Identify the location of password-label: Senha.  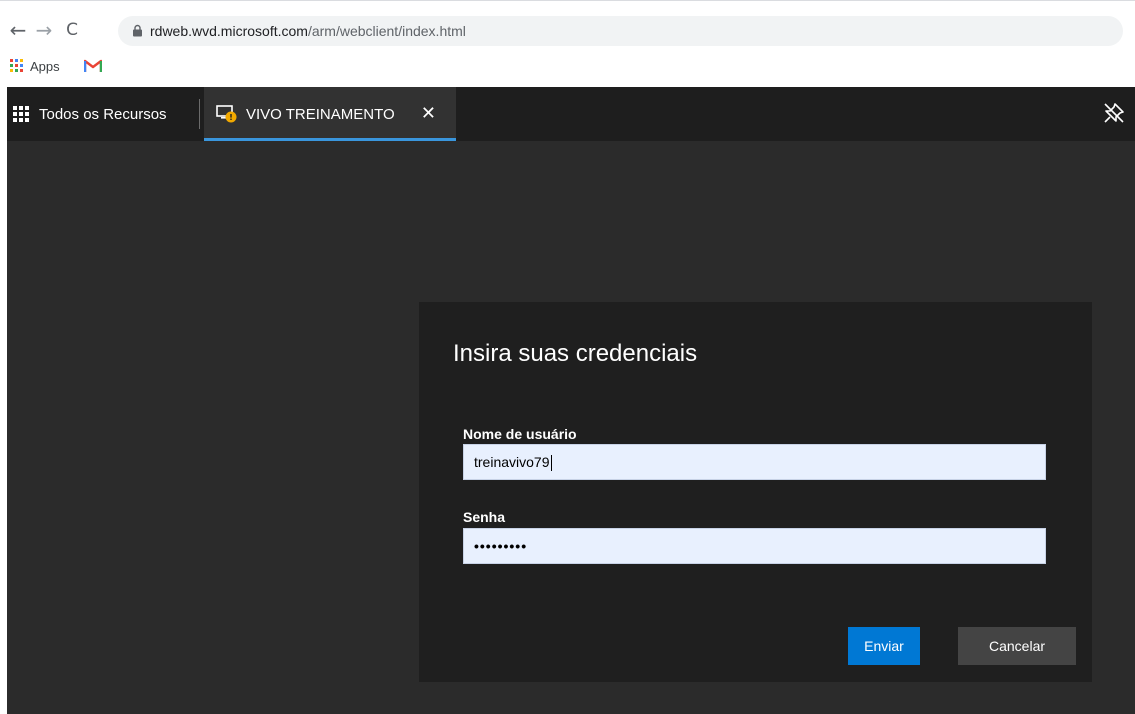
(484, 517).